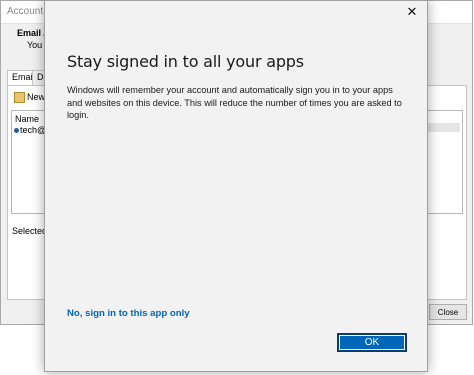  What do you see at coordinates (448, 312) in the screenshot?
I see `close-button: Close` at bounding box center [448, 312].